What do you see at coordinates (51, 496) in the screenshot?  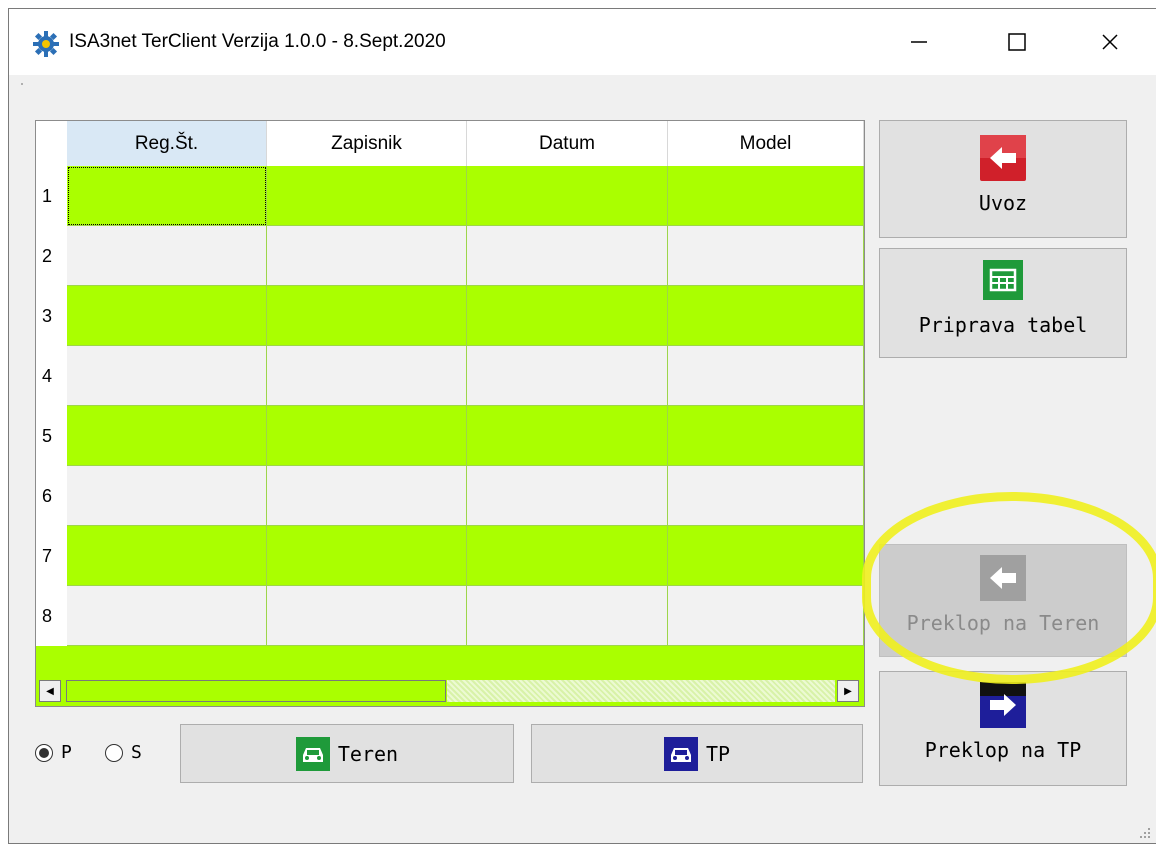 I see `row-header: 6` at bounding box center [51, 496].